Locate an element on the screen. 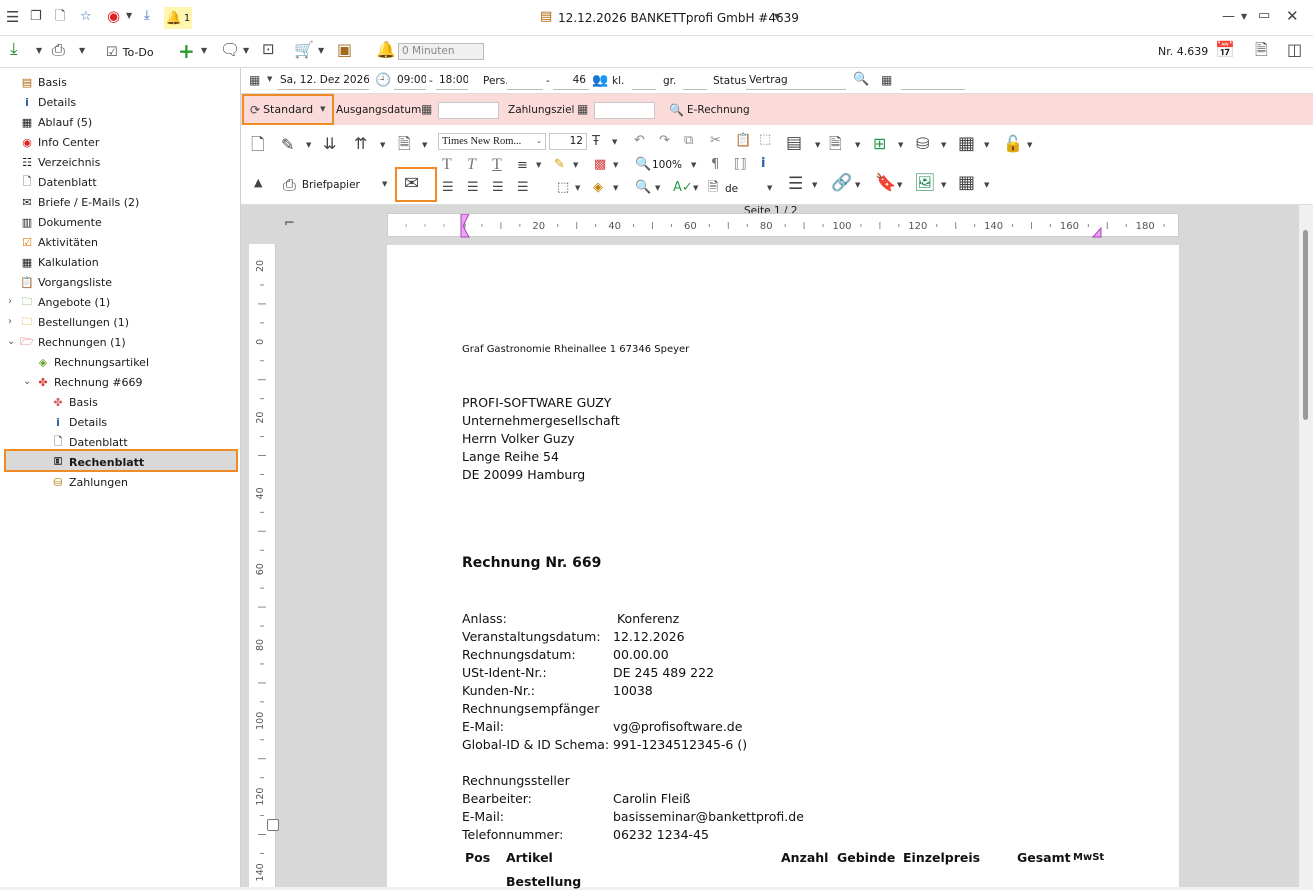 The image size is (1313, 890). pers-min-field is located at coordinates (525, 81).